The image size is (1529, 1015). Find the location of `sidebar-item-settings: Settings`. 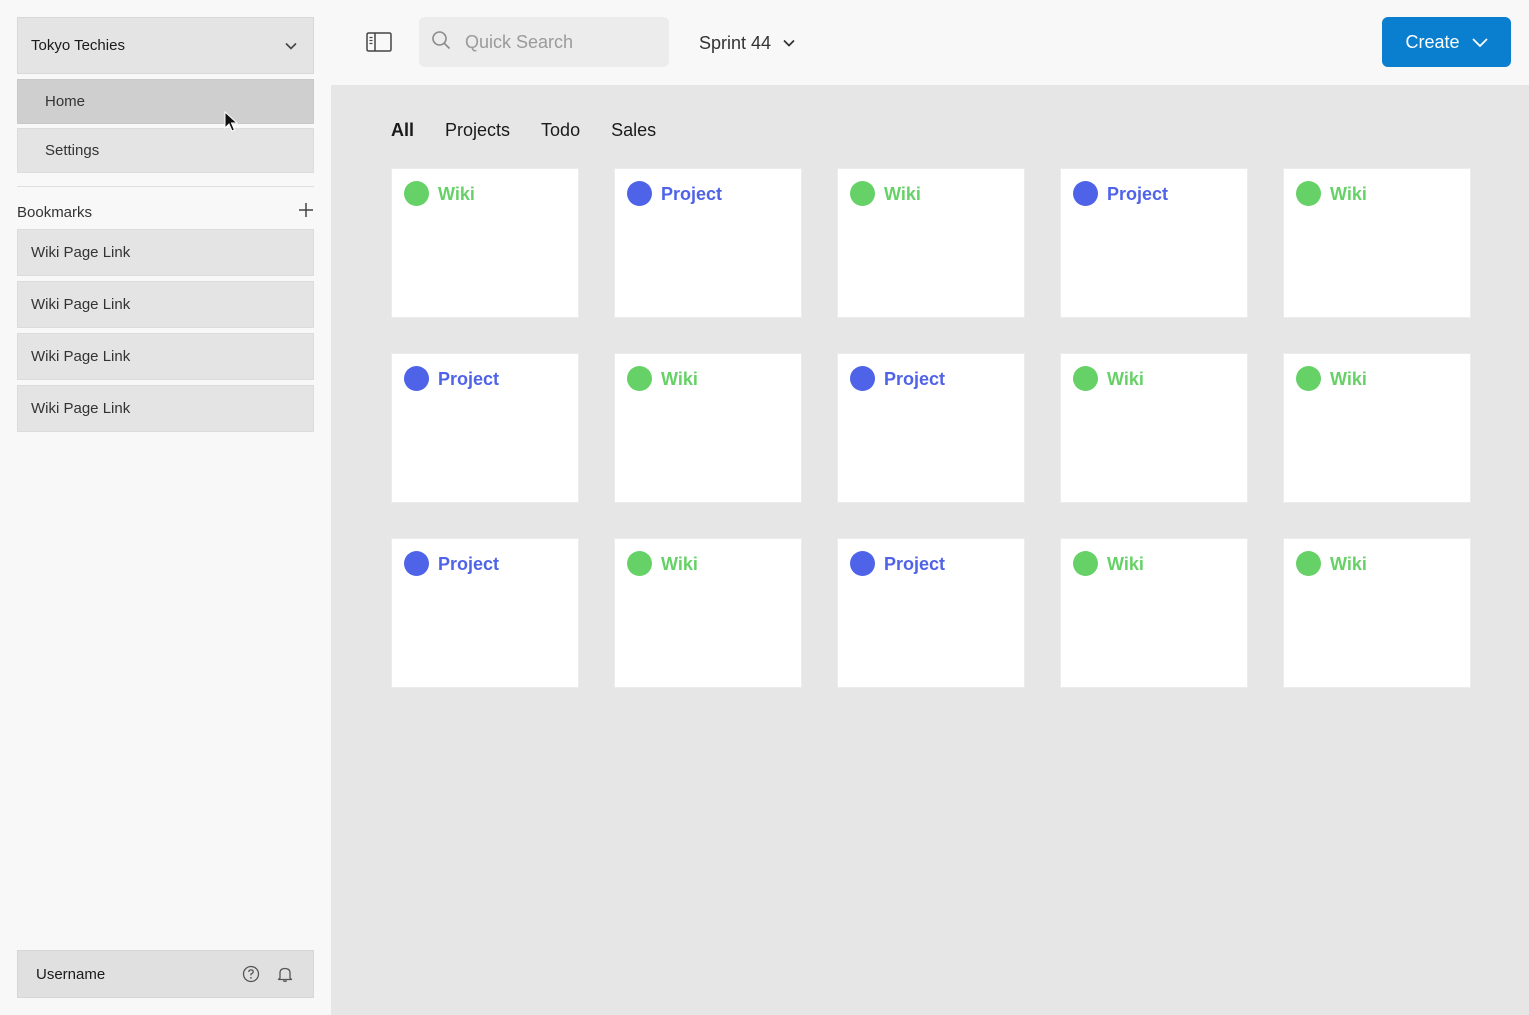

sidebar-item-settings: Settings is located at coordinates (165, 150).